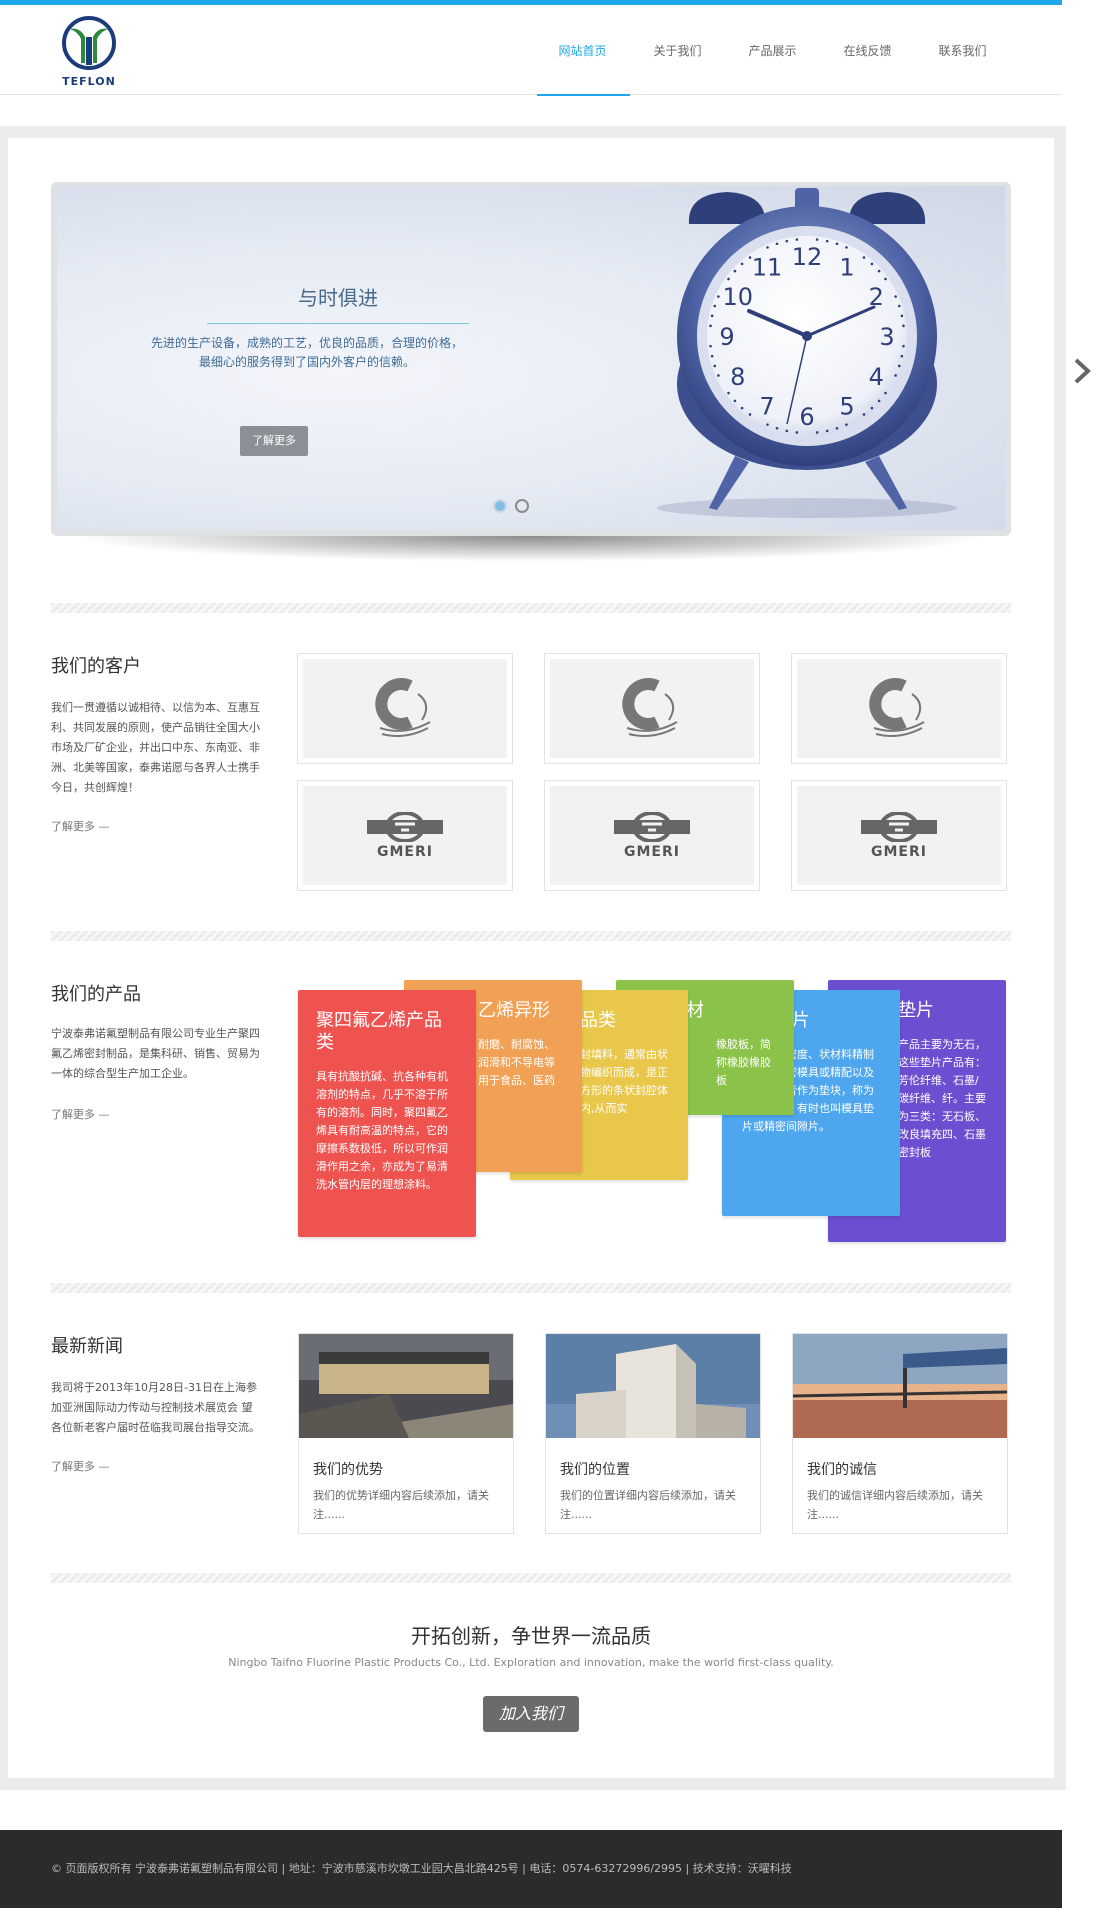  What do you see at coordinates (582, 50) in the screenshot?
I see `nav-item-home: 网站首页` at bounding box center [582, 50].